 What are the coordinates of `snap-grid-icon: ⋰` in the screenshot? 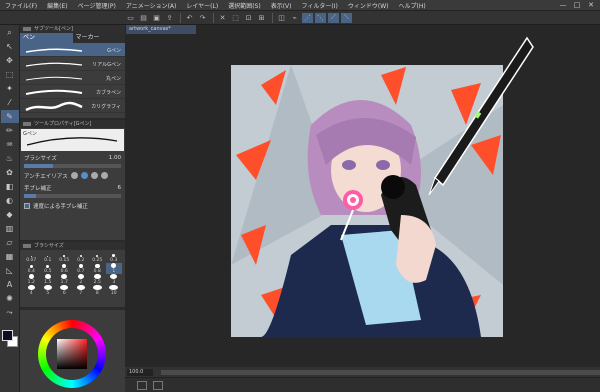 It's located at (307, 17).